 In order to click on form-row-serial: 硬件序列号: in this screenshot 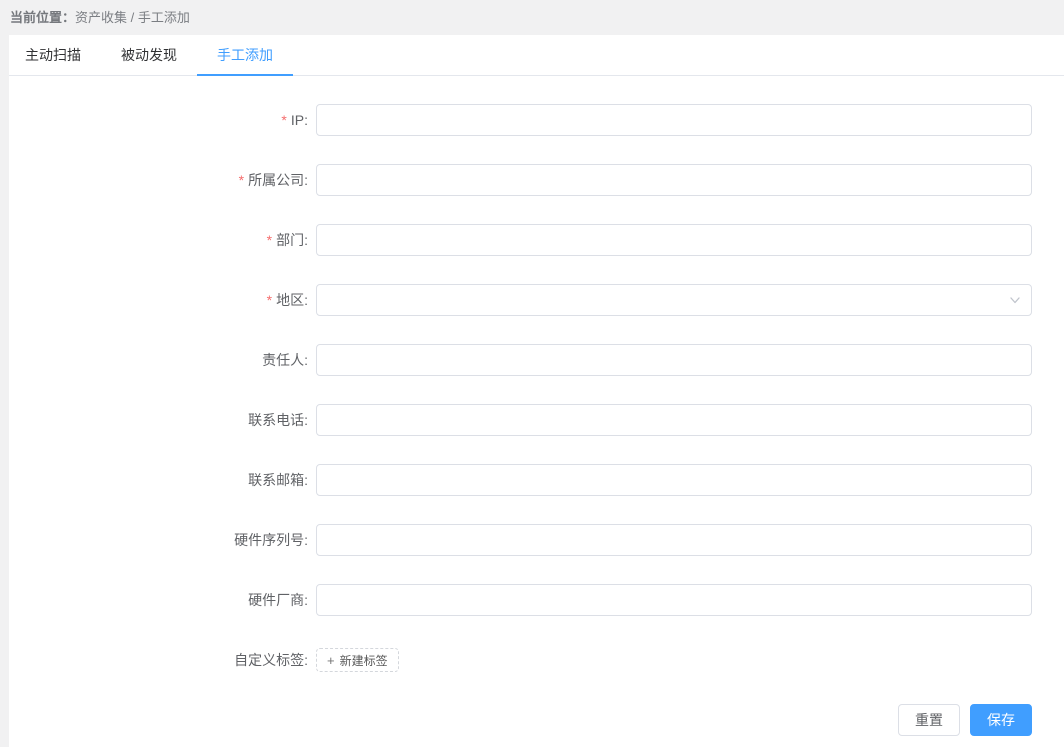, I will do `click(520, 540)`.